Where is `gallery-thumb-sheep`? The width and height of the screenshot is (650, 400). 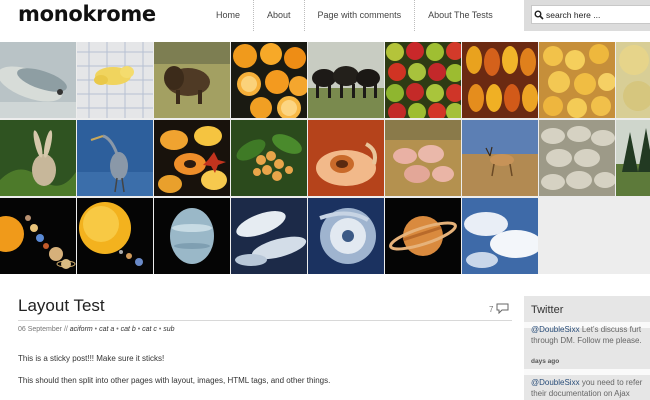
gallery-thumb-sheep is located at coordinates (577, 158).